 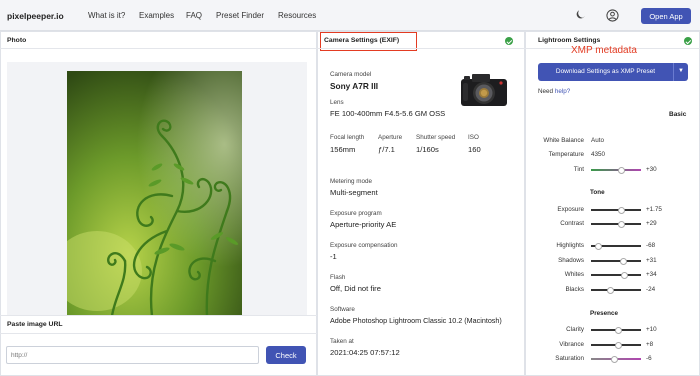 I want to click on nav-resources: Resources, so click(x=297, y=15).